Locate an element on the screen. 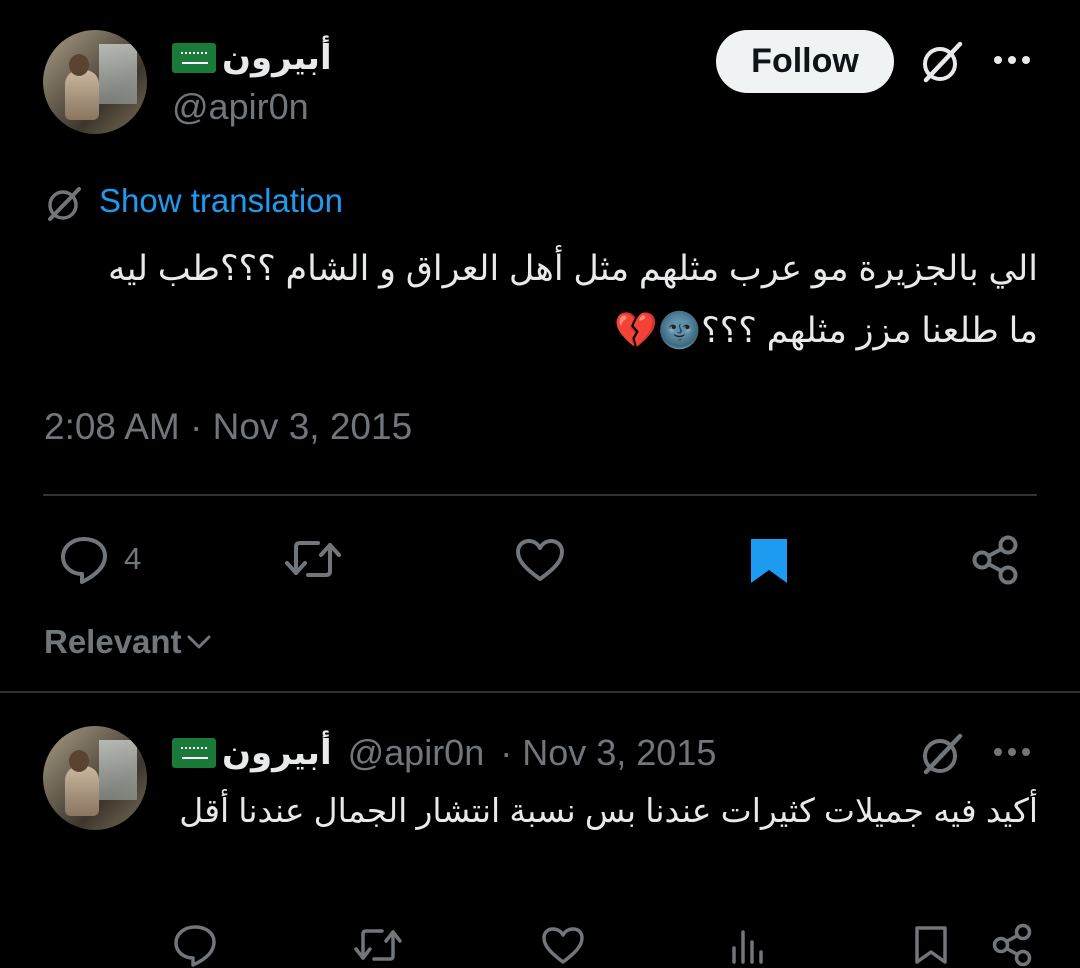 The height and width of the screenshot is (968, 1080). like-icon is located at coordinates (540, 560).